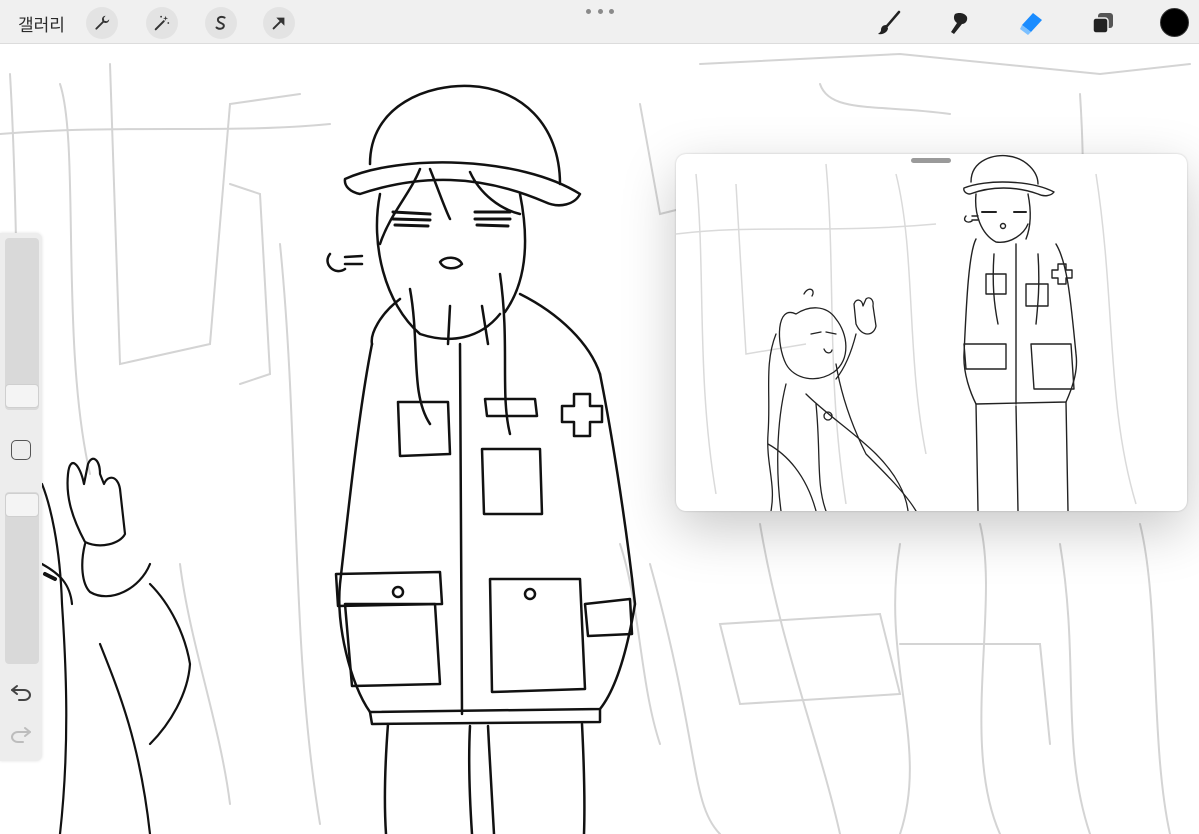  I want to click on layers-button, so click(1103, 23).